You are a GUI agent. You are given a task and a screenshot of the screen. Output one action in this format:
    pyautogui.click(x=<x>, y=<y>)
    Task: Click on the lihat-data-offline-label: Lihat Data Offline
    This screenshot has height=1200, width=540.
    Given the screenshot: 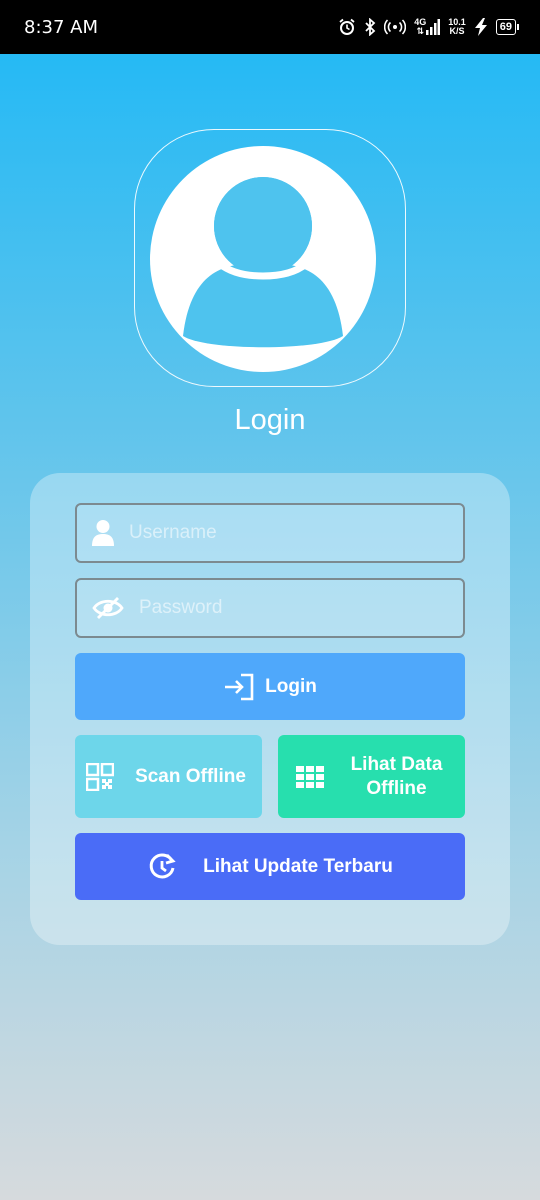 What is the action you would take?
    pyautogui.click(x=403, y=777)
    